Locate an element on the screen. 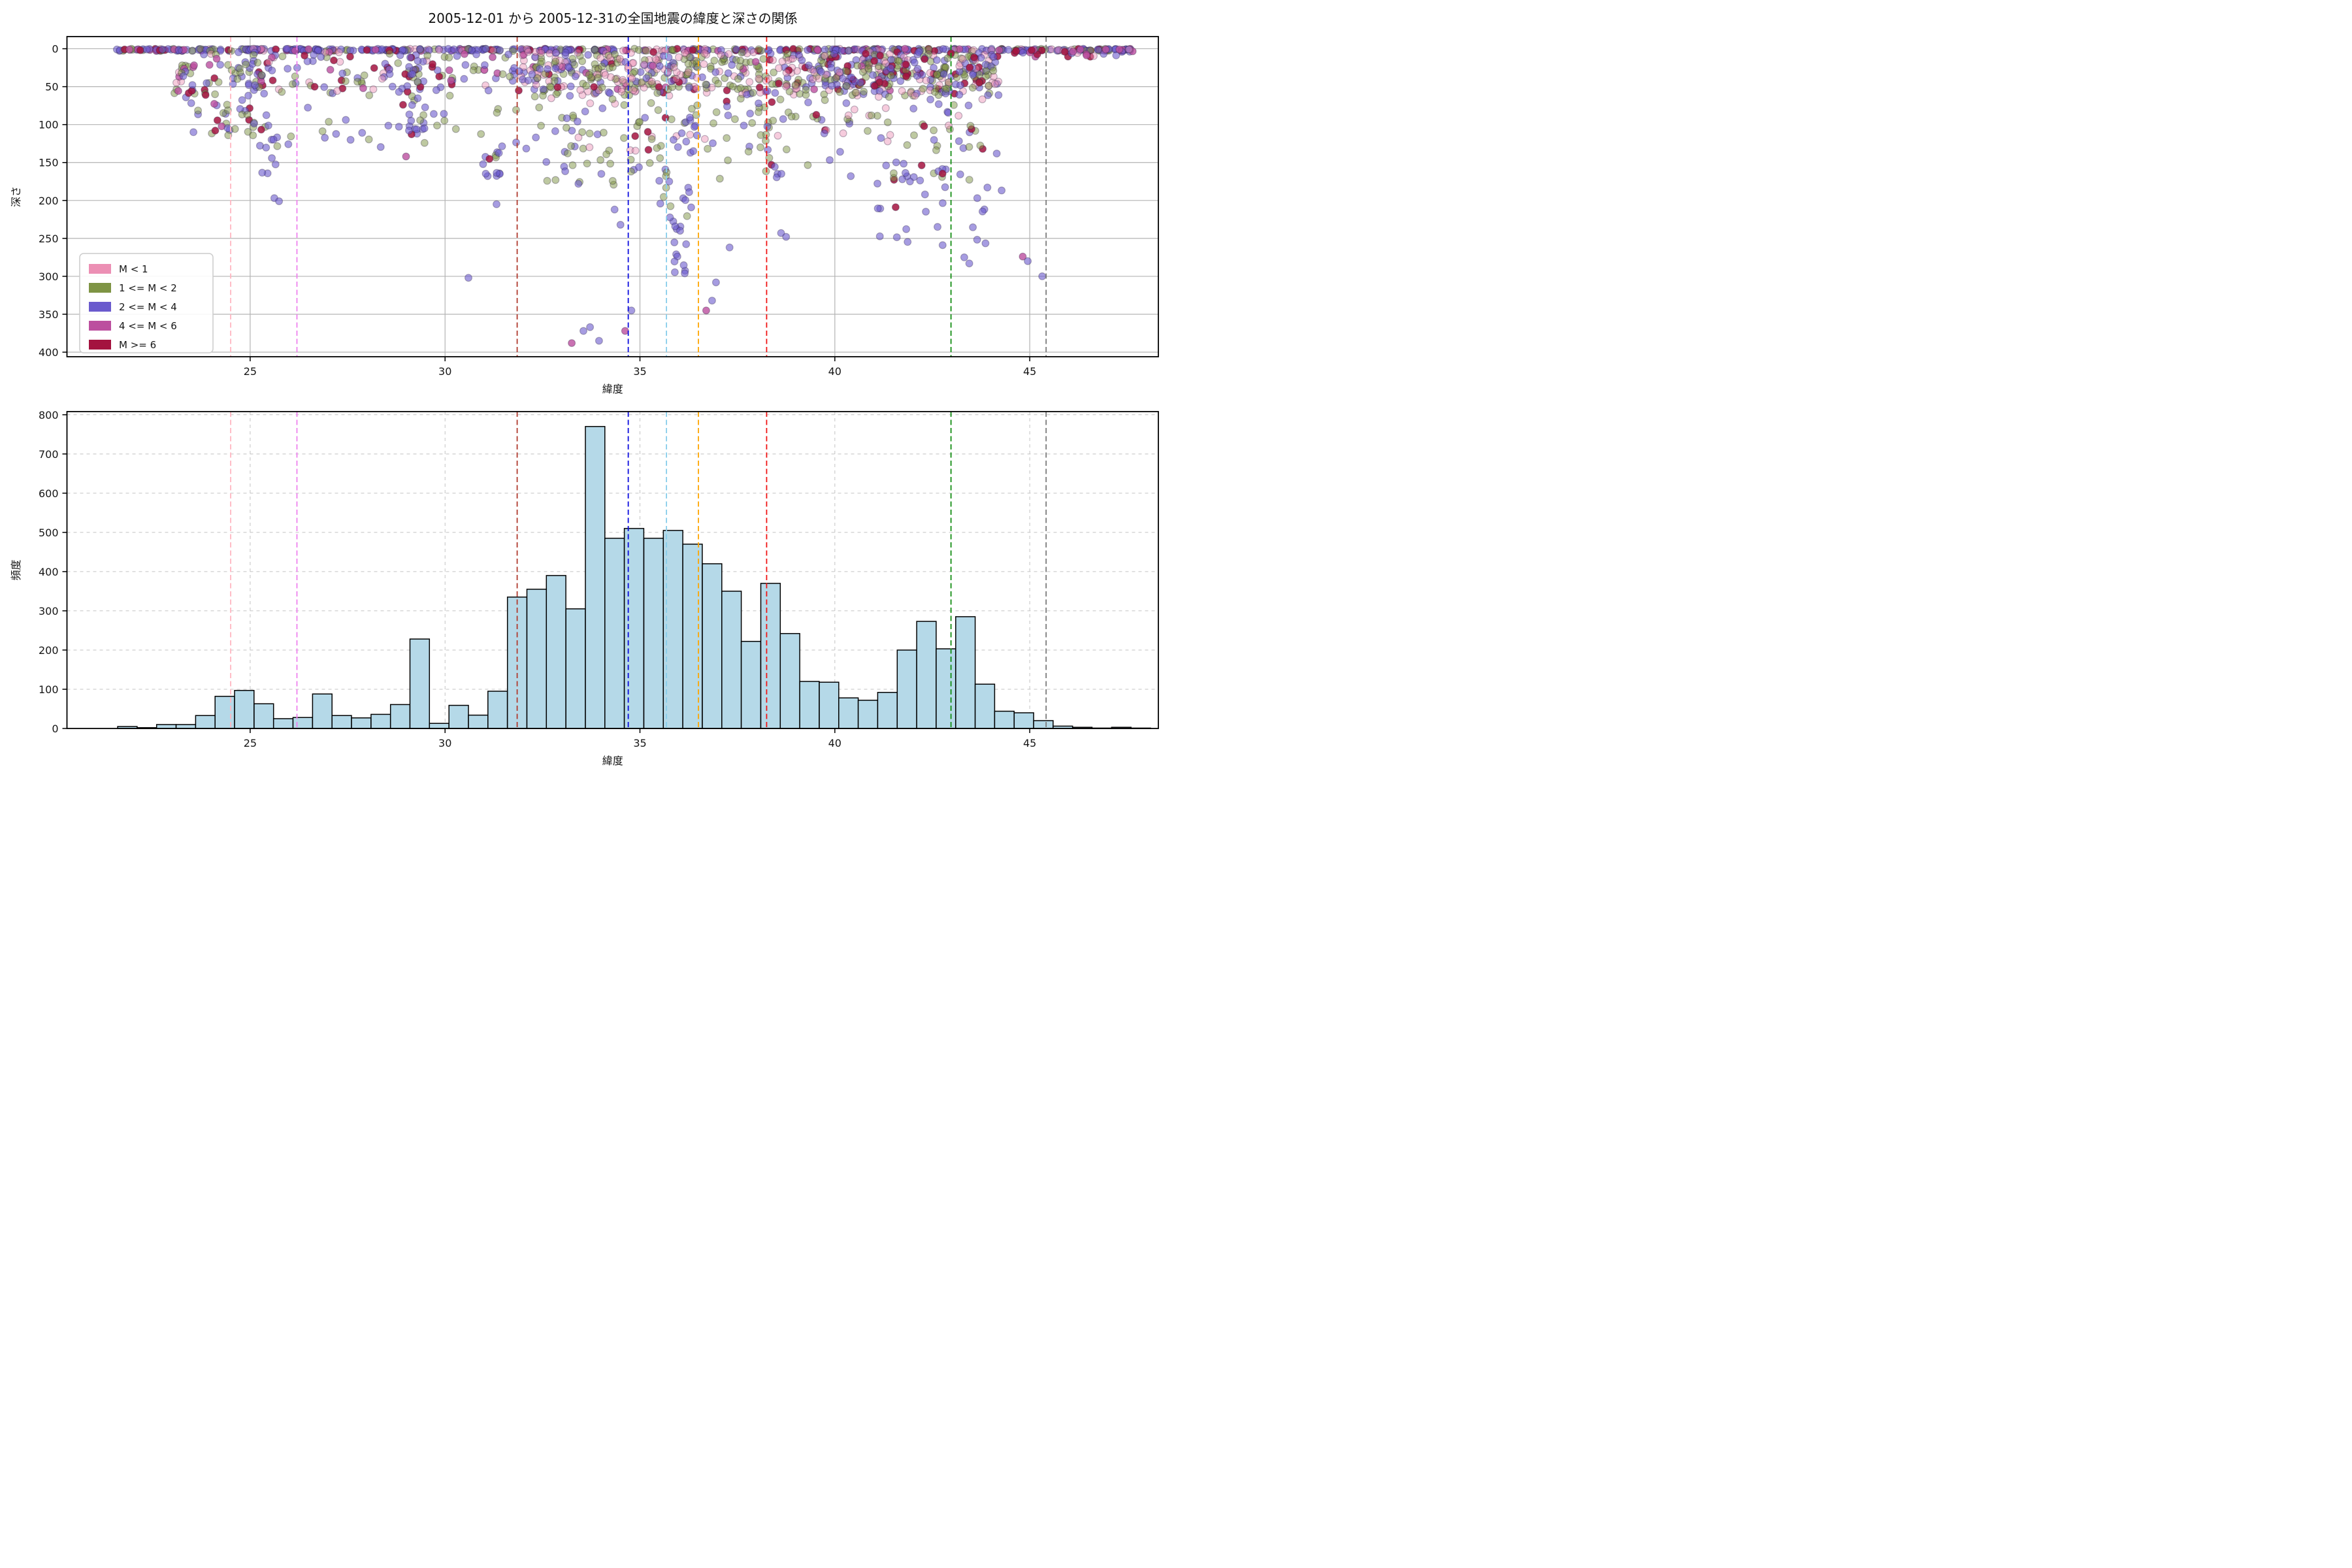  tick-label: 35 is located at coordinates (639, 371).